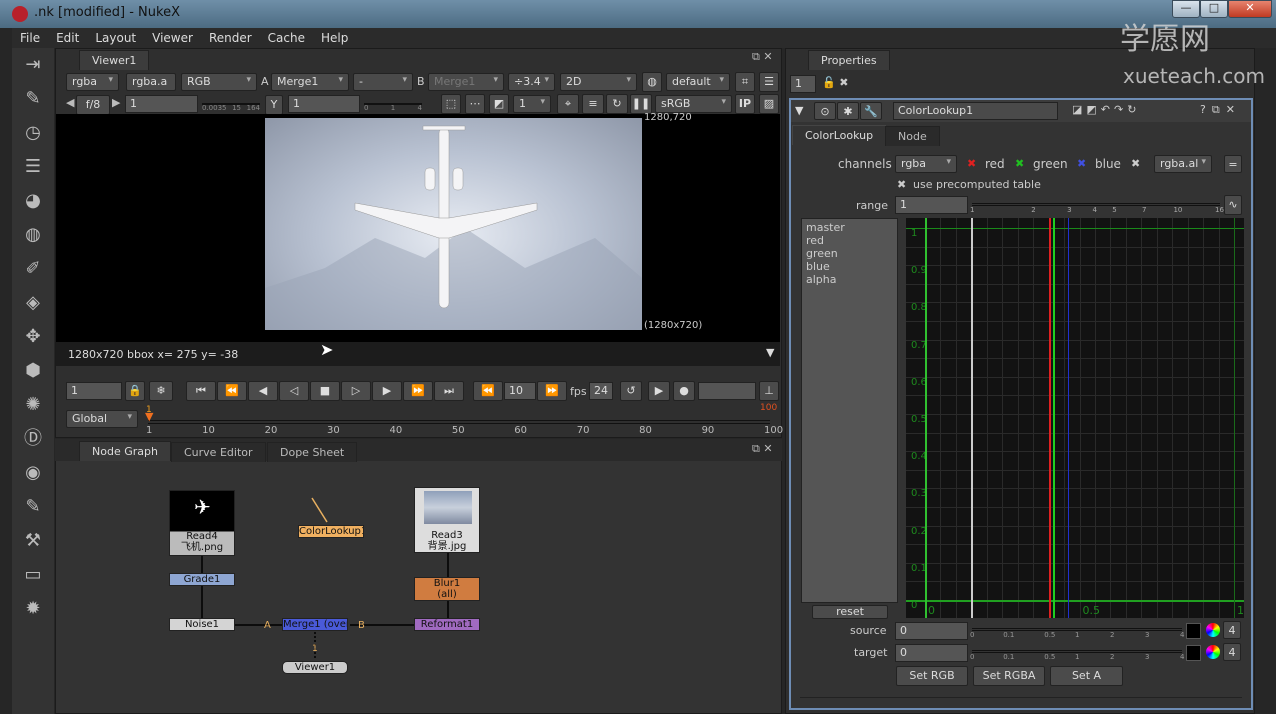 The height and width of the screenshot is (714, 1276). Describe the element at coordinates (1214, 9) in the screenshot. I see `maximize-button: □` at that location.